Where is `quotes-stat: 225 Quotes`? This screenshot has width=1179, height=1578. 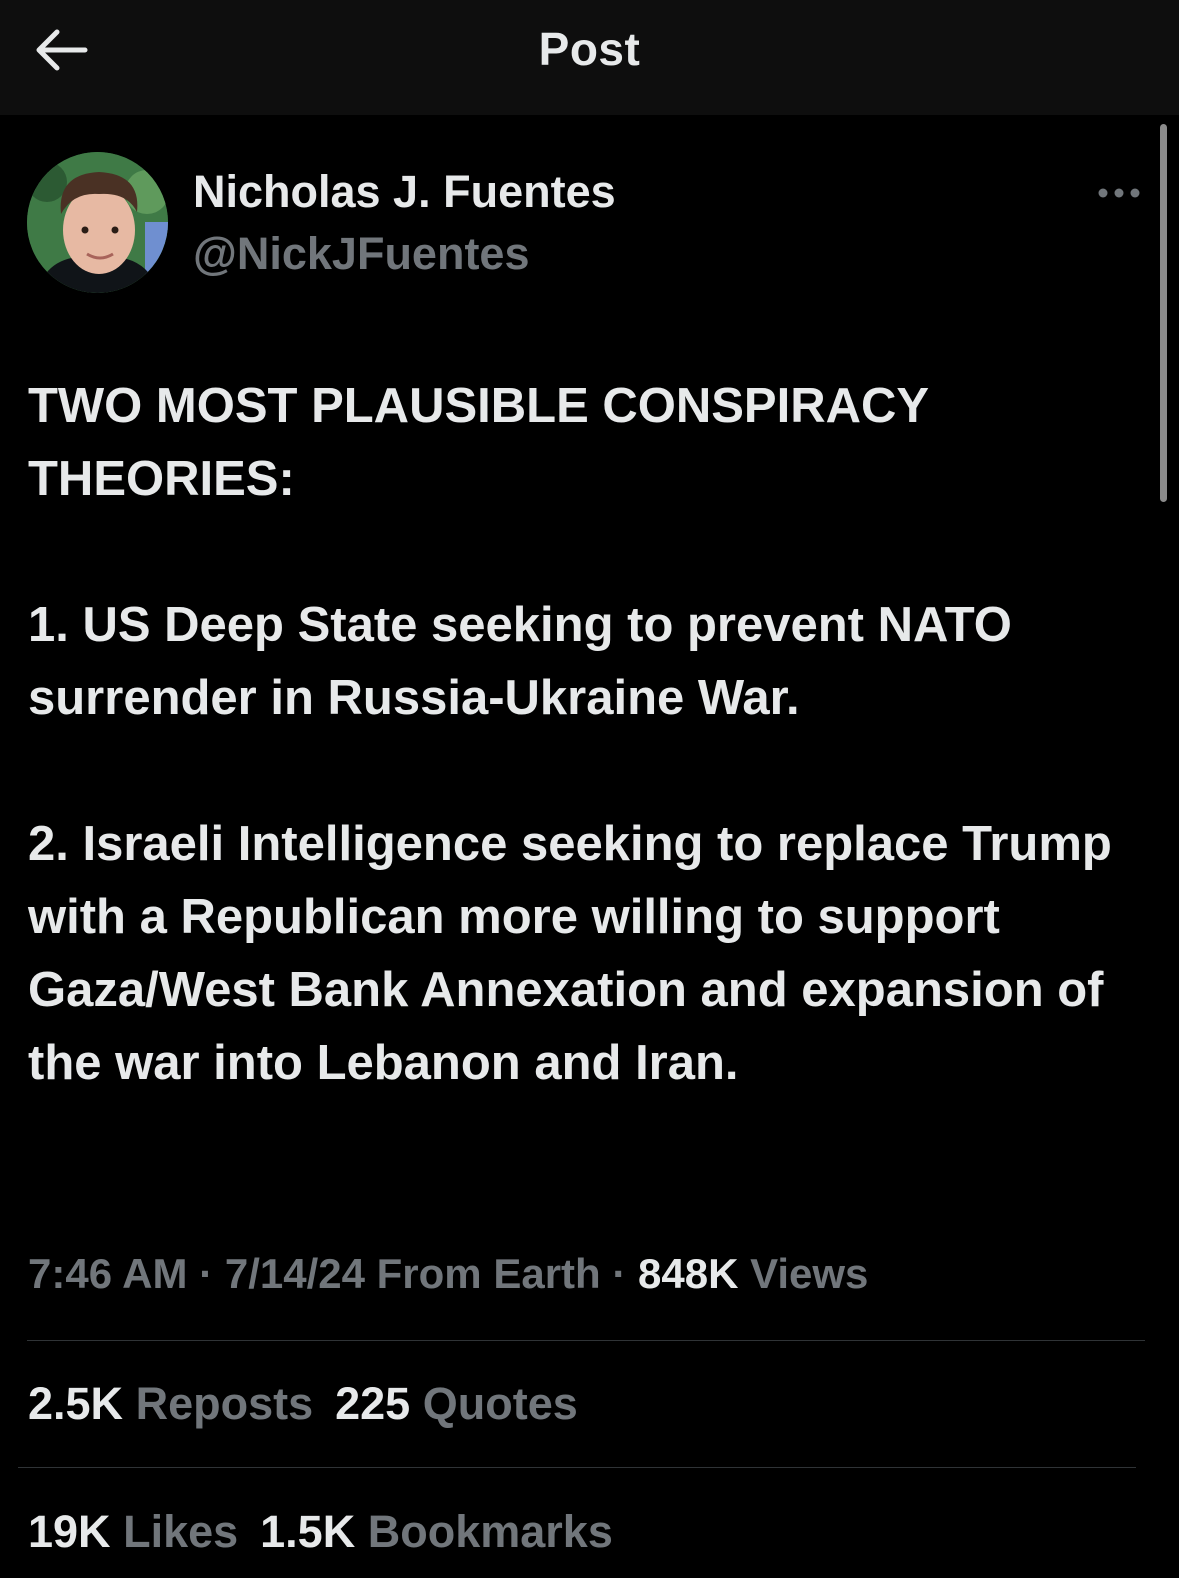
quotes-stat: 225 Quotes is located at coordinates (456, 1404).